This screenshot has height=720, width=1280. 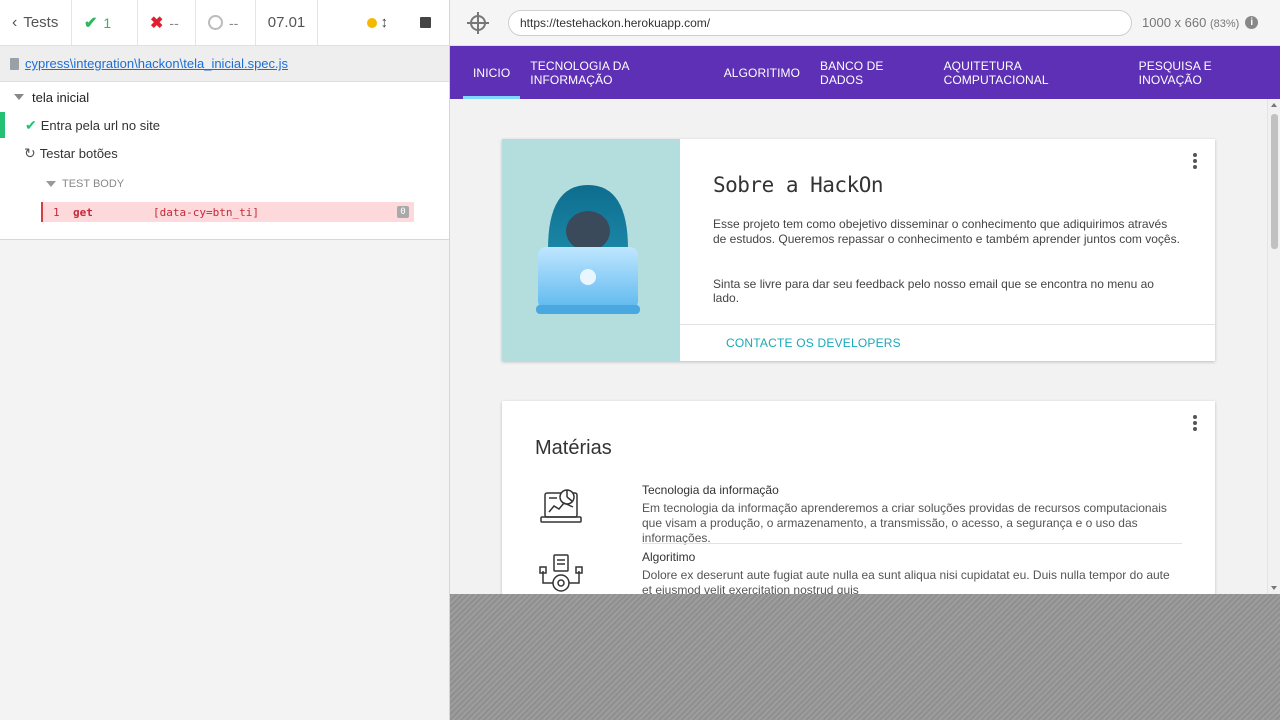 I want to click on test-title: Entra pela url no site, so click(x=100, y=125).